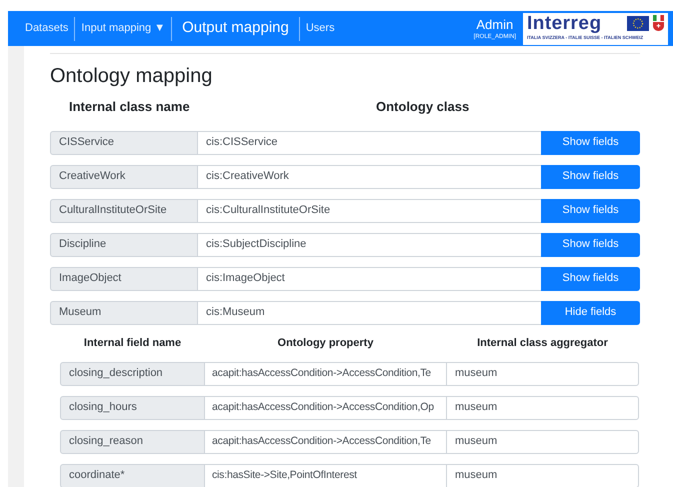 The height and width of the screenshot is (487, 673). I want to click on class-name-label: CreativeWork, so click(124, 176).